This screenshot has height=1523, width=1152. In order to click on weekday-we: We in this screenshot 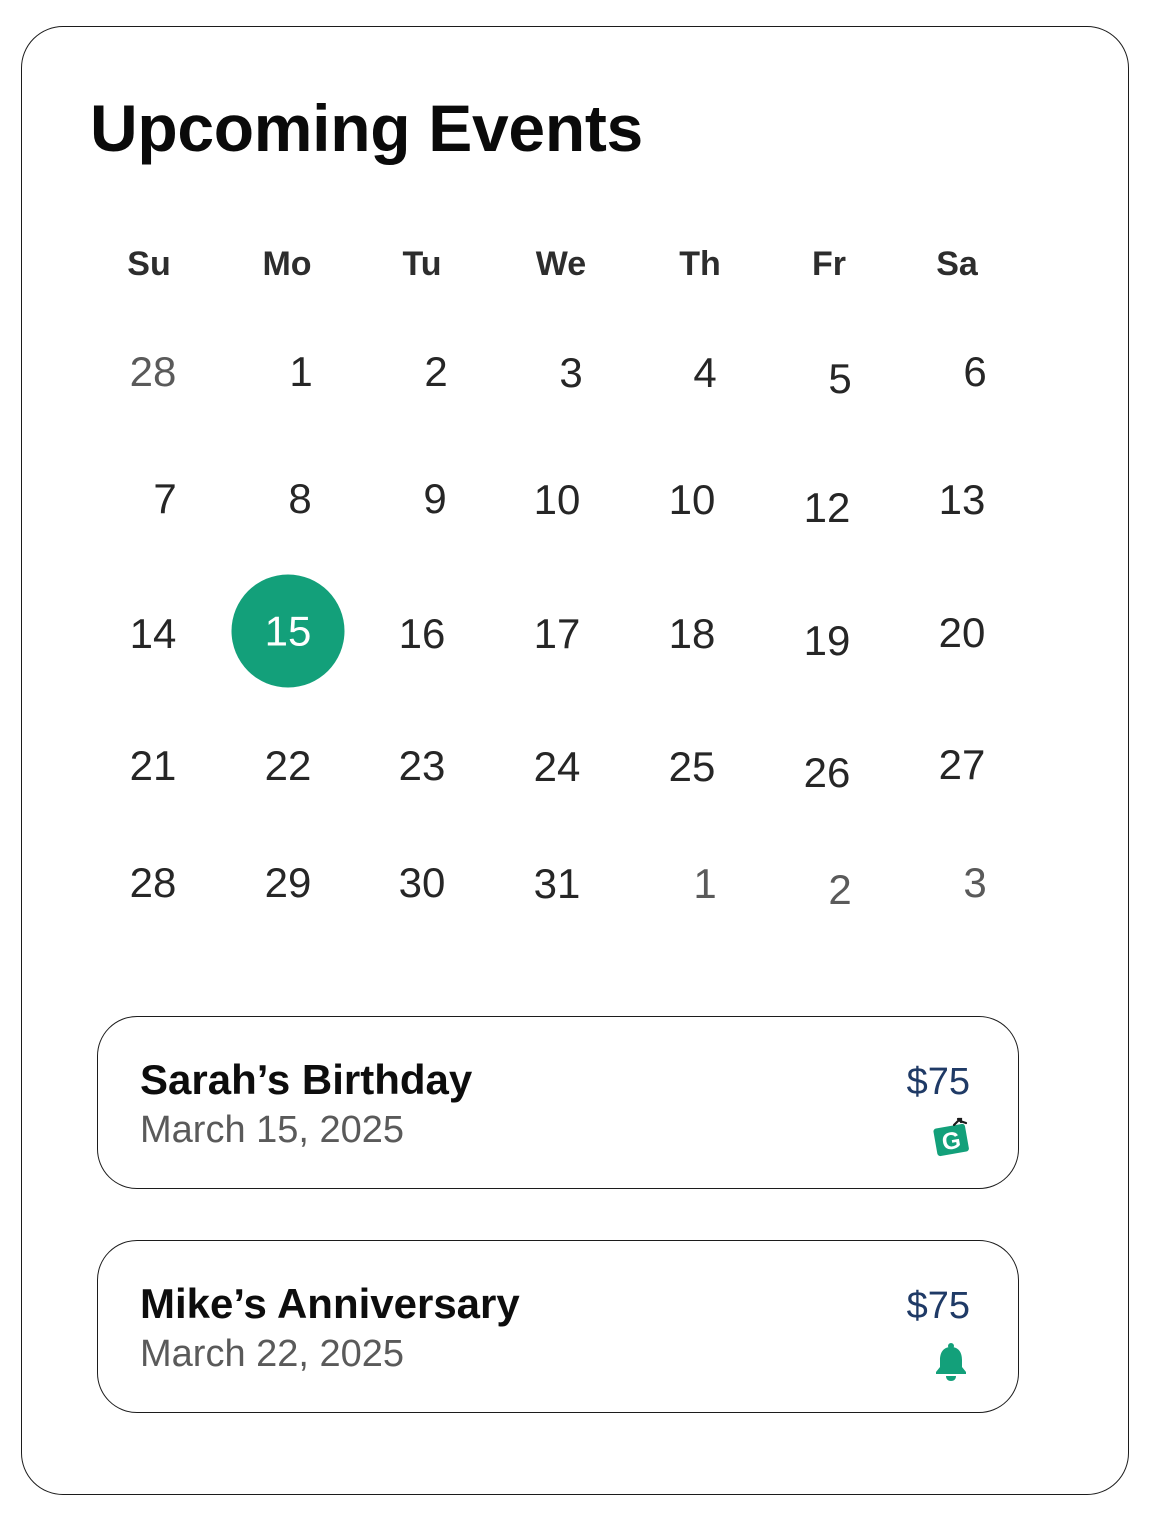, I will do `click(561, 264)`.